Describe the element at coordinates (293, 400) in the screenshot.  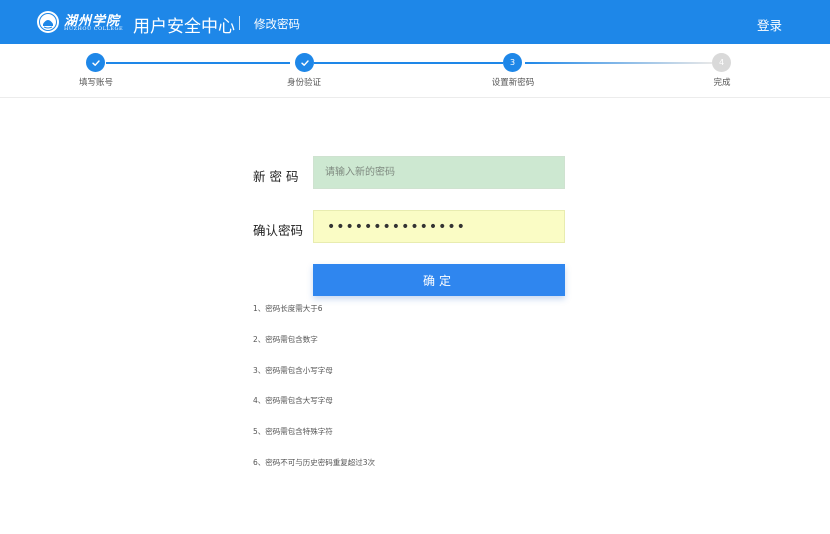
I see `rule-item: 4、密码需包含大写字母` at that location.